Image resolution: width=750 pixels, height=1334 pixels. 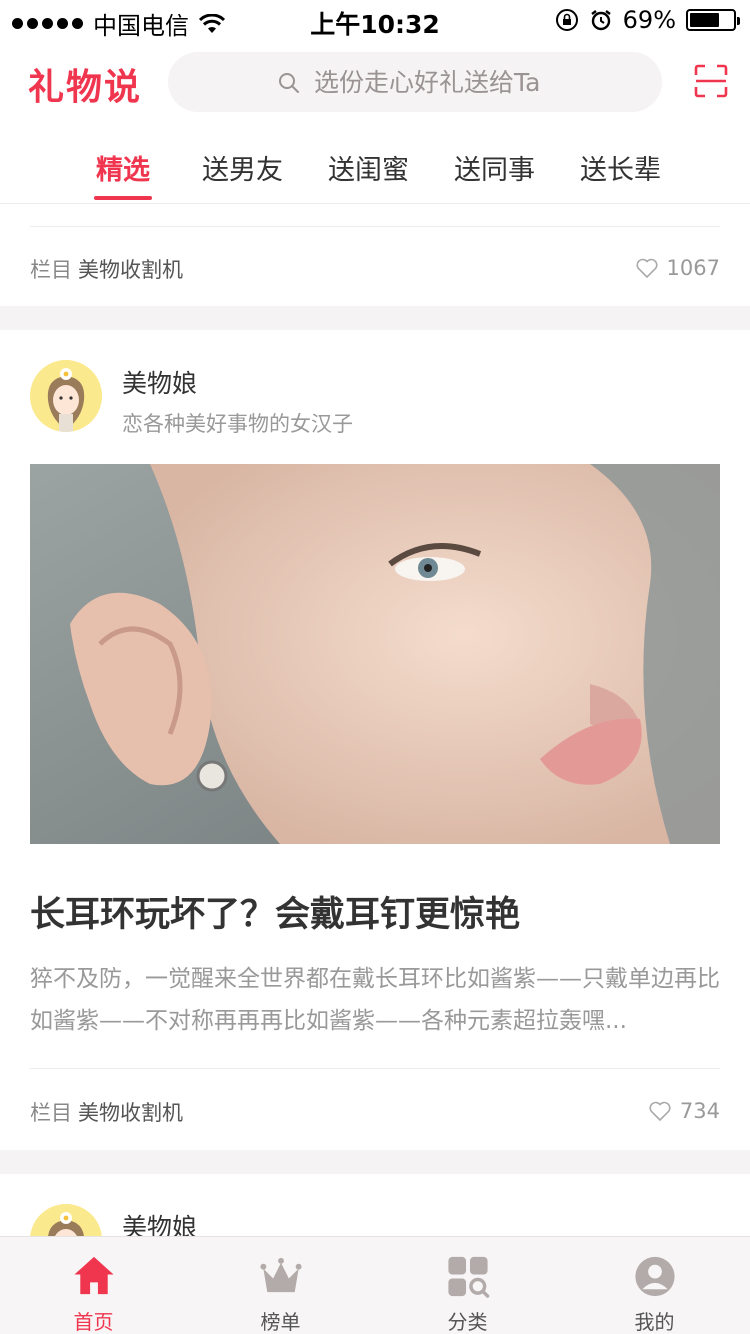 I want to click on tab-featured: 精选, so click(x=123, y=167).